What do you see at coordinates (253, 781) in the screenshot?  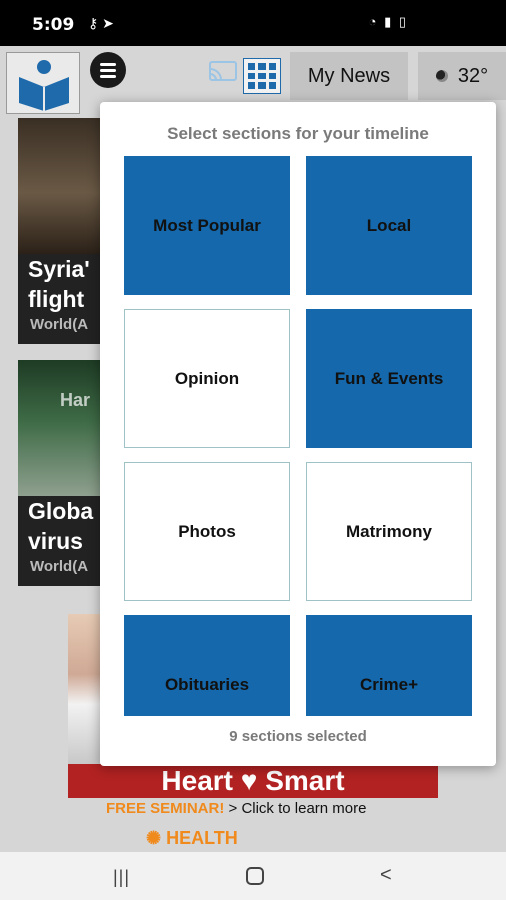 I see `ad-banner: Heart ♥ Smart` at bounding box center [253, 781].